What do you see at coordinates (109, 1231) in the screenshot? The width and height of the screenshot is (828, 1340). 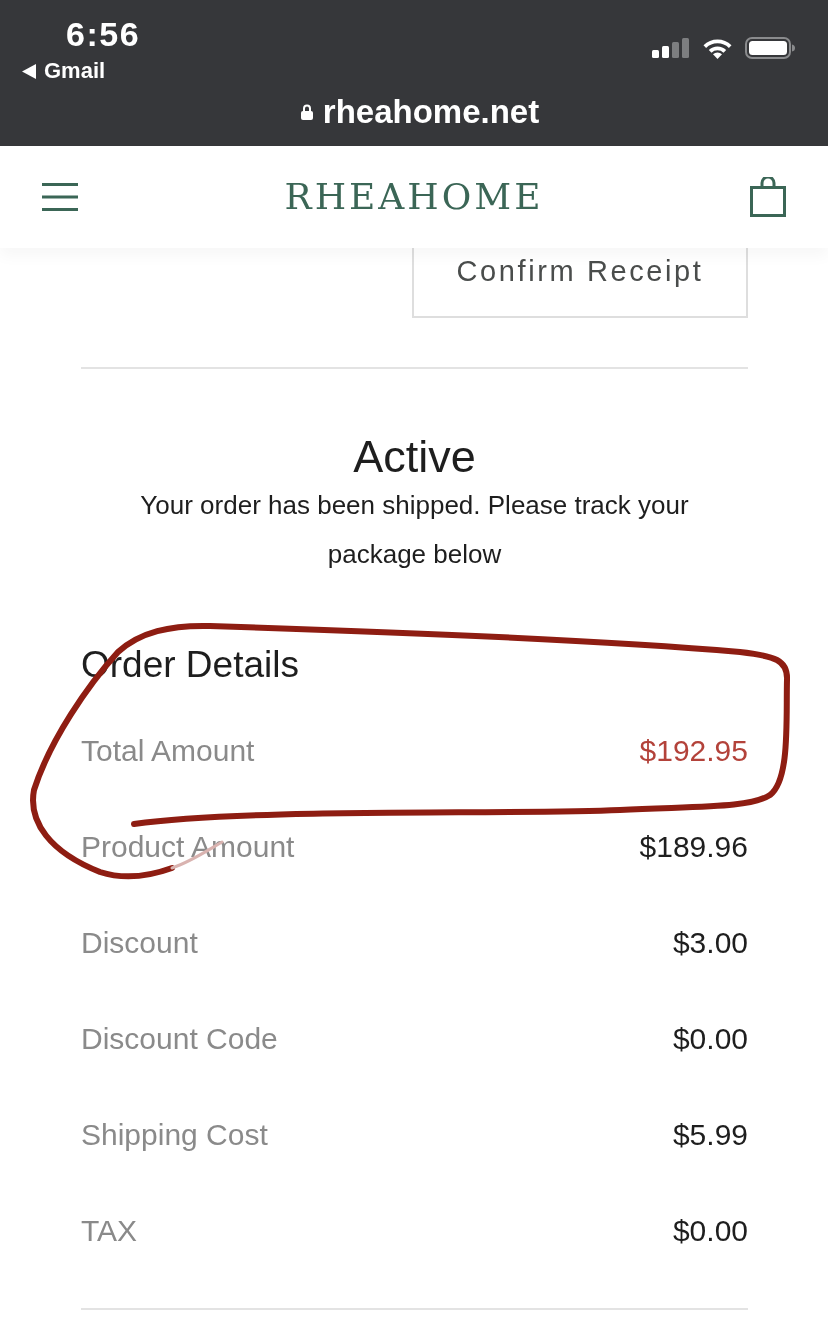 I see `detail-label: TAX` at bounding box center [109, 1231].